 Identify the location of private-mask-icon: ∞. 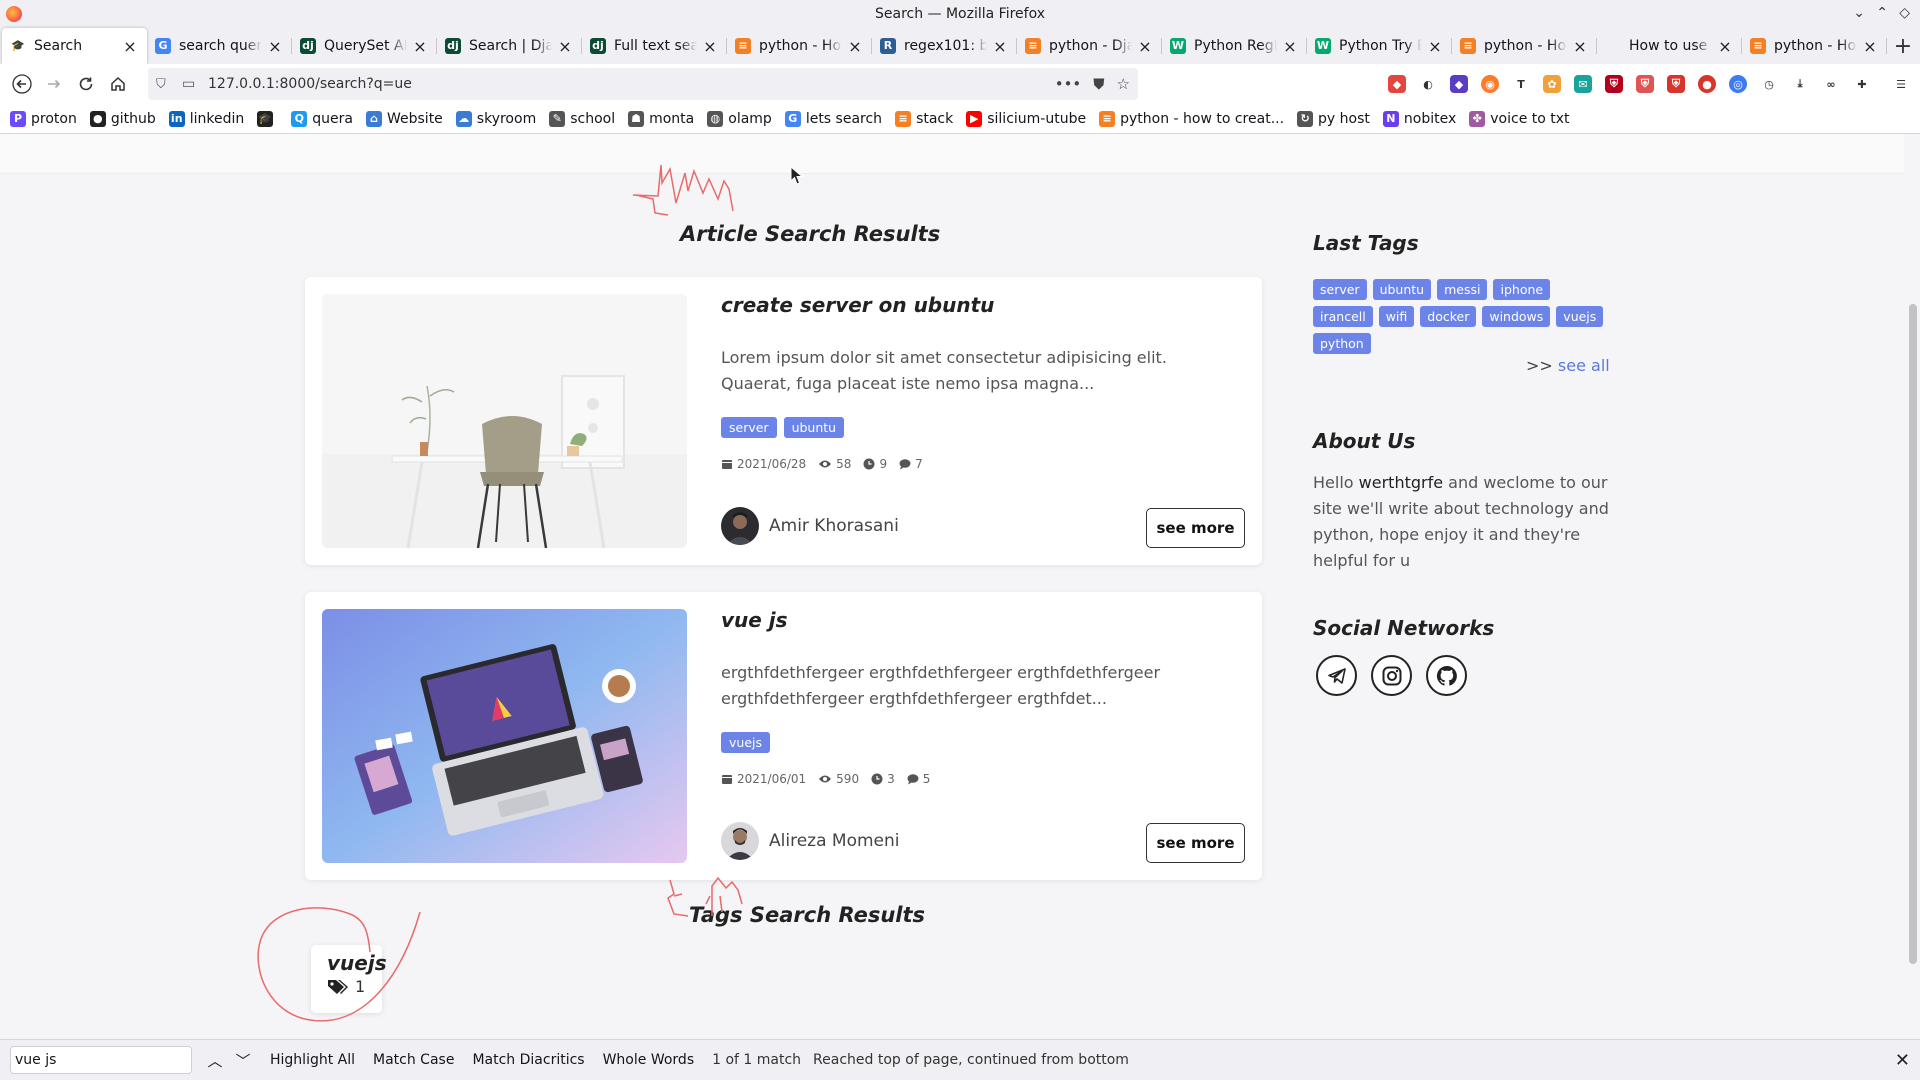
(1831, 84).